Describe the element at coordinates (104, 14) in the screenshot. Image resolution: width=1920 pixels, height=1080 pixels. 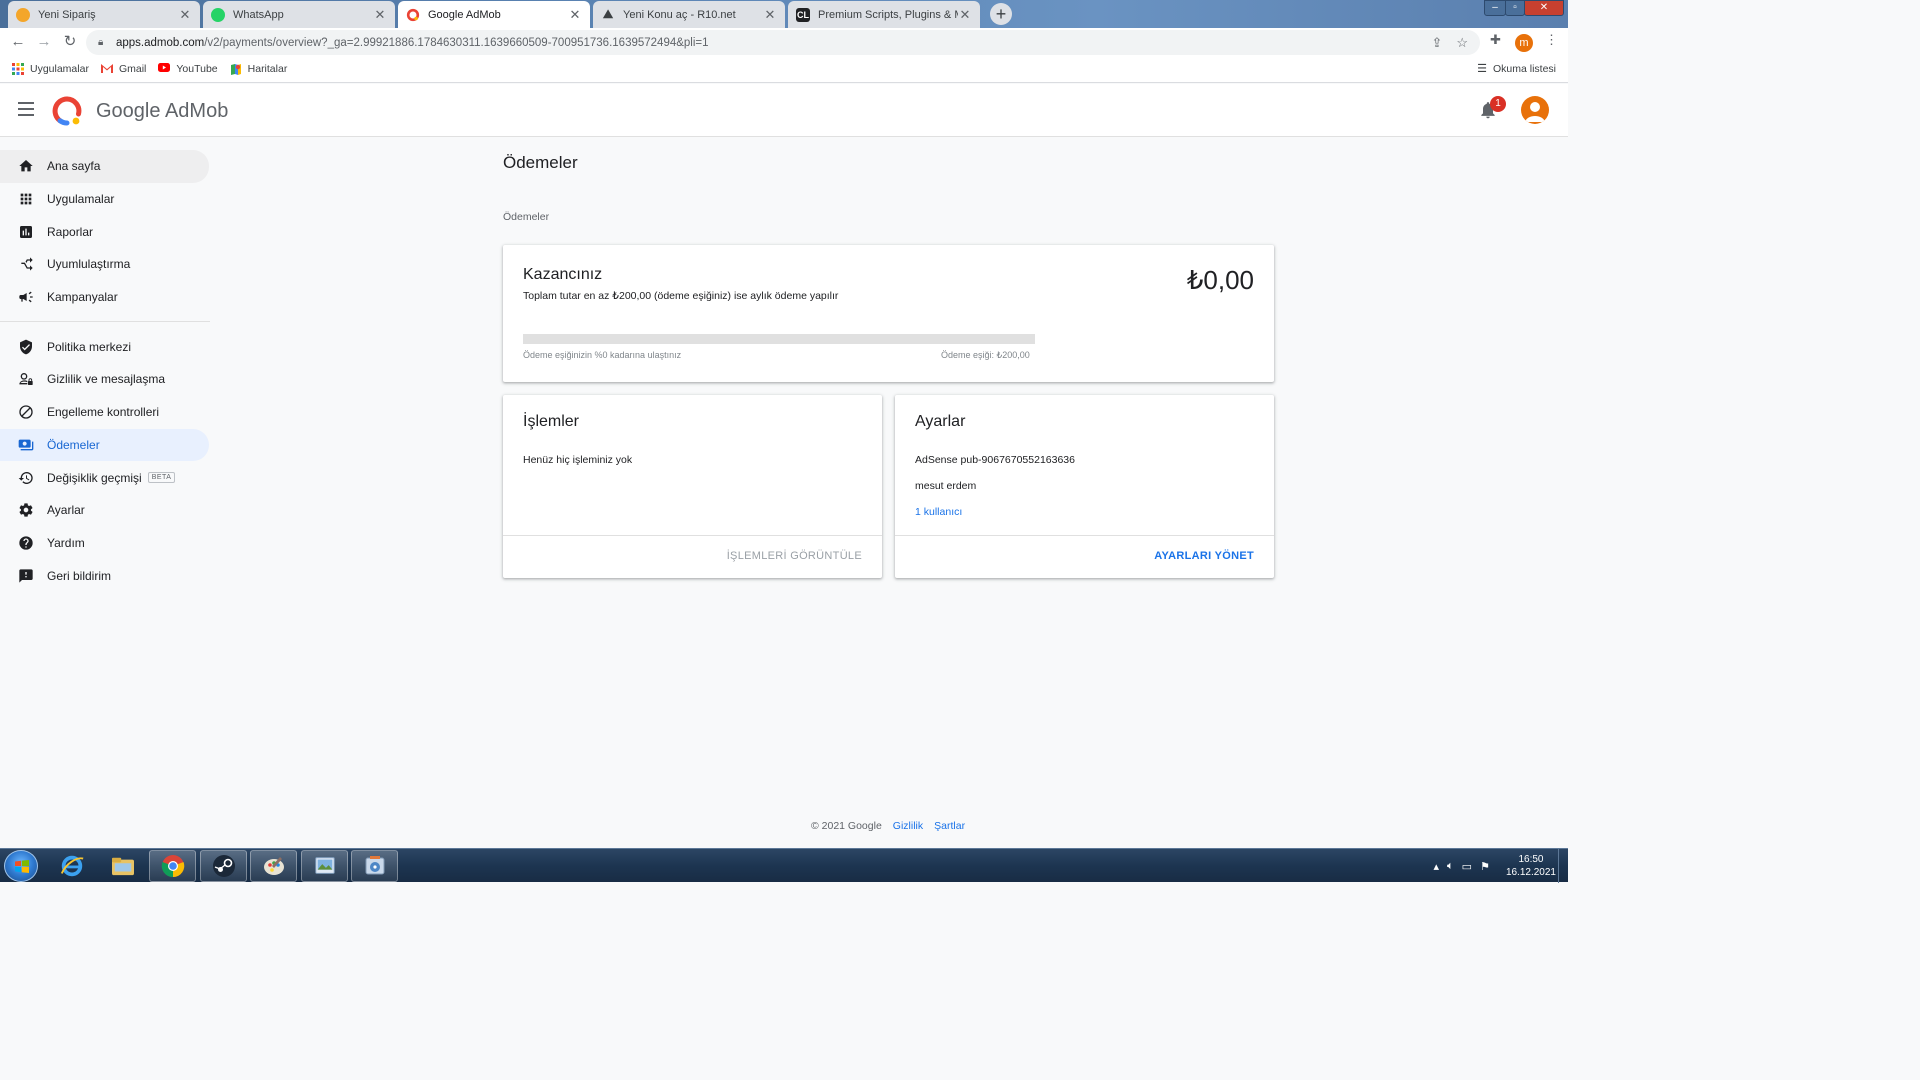
I see `browser-tab: Yeni Sipariş ✕` at that location.